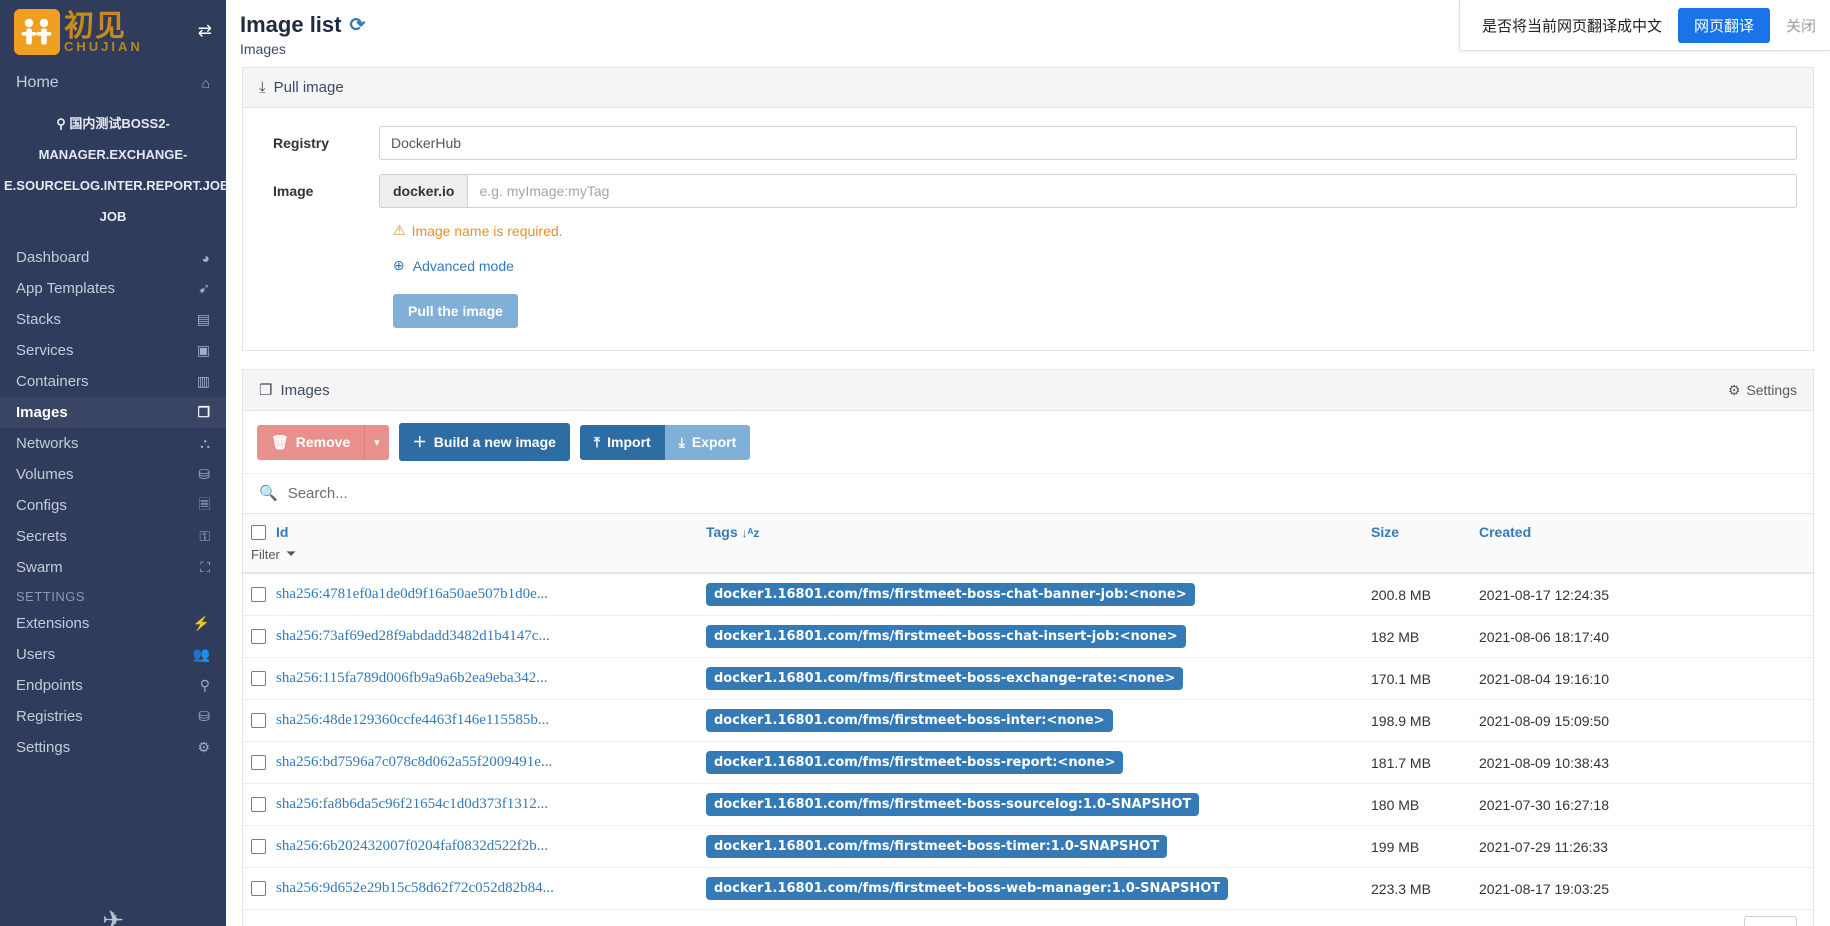 This screenshot has width=1830, height=926. What do you see at coordinates (113, 747) in the screenshot?
I see `sidebar-item-settings: Settings ⚙` at bounding box center [113, 747].